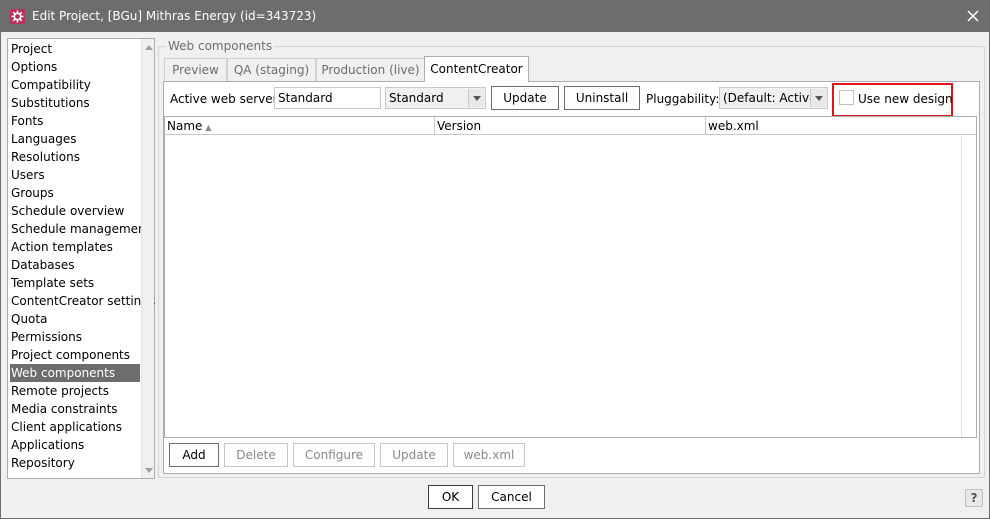 Image resolution: width=990 pixels, height=519 pixels. I want to click on table-scrollbar, so click(968, 286).